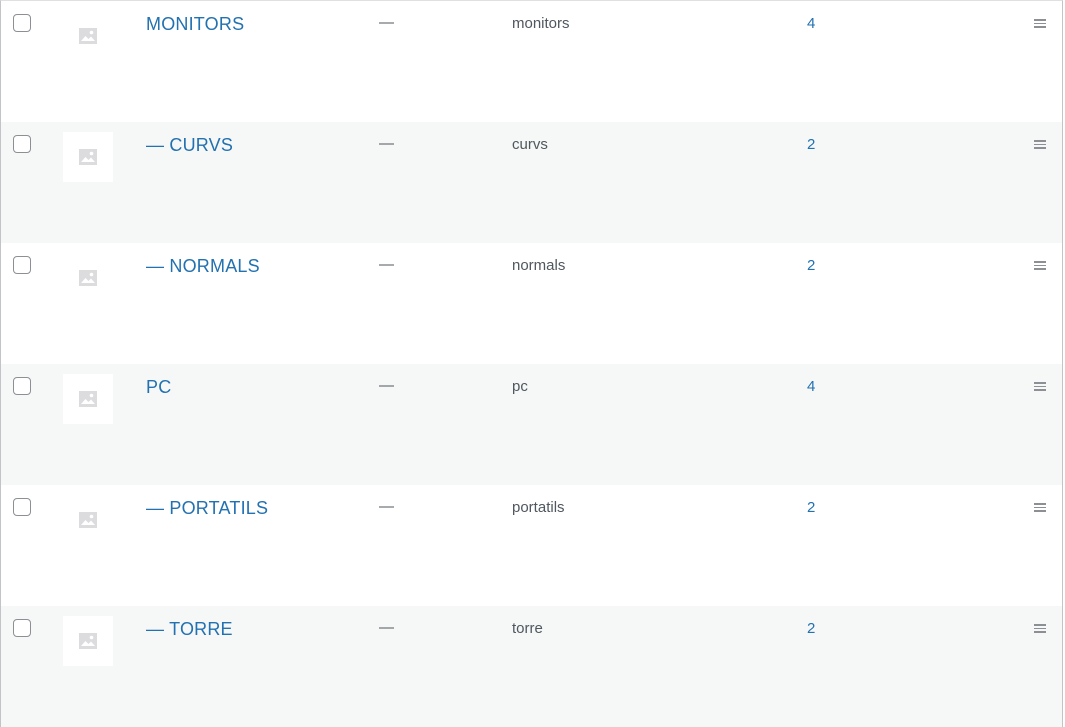 This screenshot has height=727, width=1065. I want to click on category-name-link: — TORRE, so click(189, 629).